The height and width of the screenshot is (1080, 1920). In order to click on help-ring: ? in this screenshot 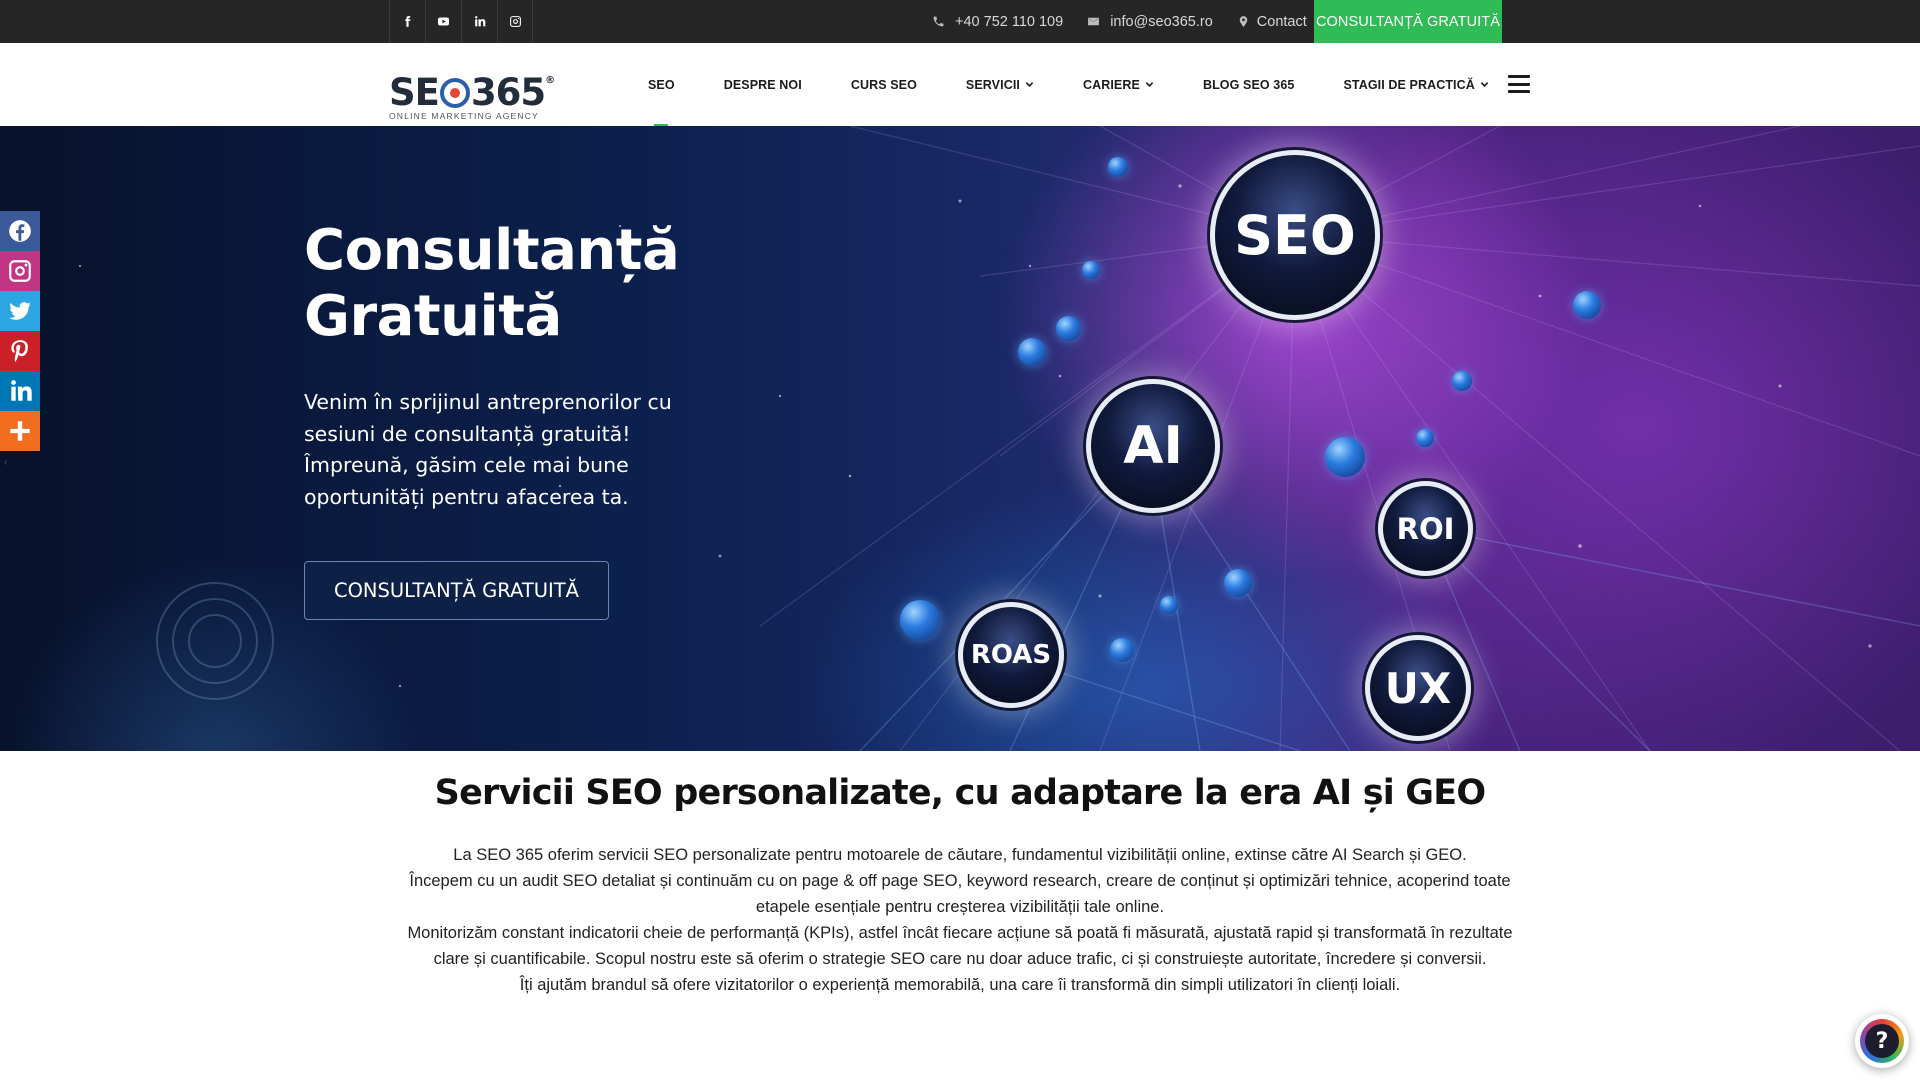, I will do `click(1882, 1041)`.